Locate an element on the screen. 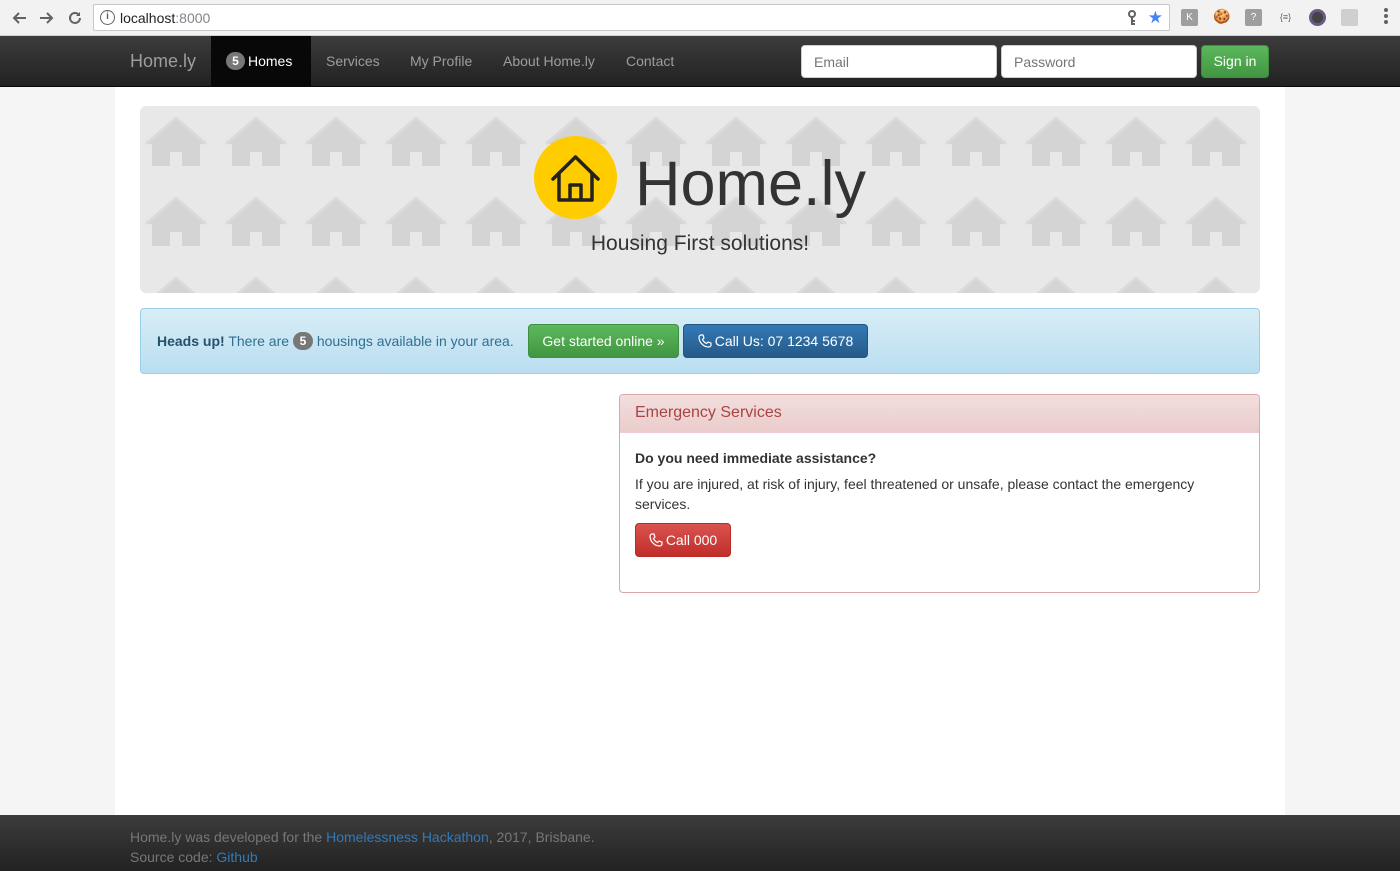  nav-item-contact: Contact is located at coordinates (650, 61).